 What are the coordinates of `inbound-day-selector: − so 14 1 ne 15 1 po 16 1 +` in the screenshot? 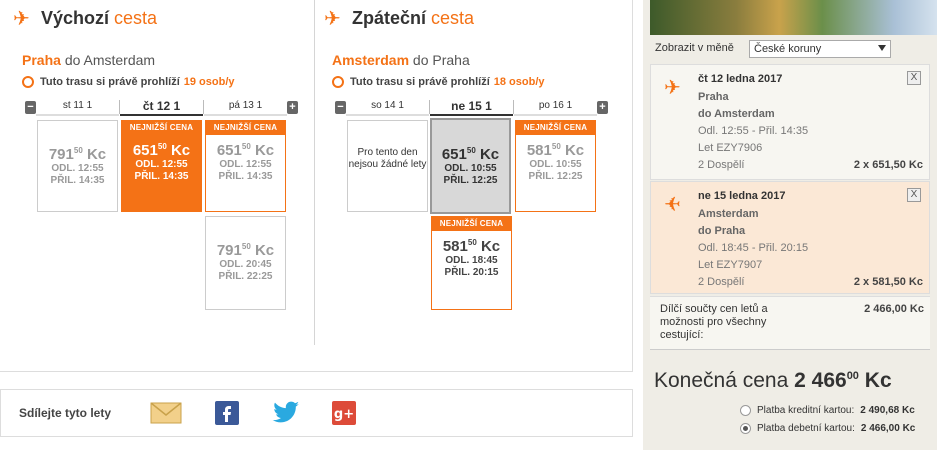 It's located at (471, 107).